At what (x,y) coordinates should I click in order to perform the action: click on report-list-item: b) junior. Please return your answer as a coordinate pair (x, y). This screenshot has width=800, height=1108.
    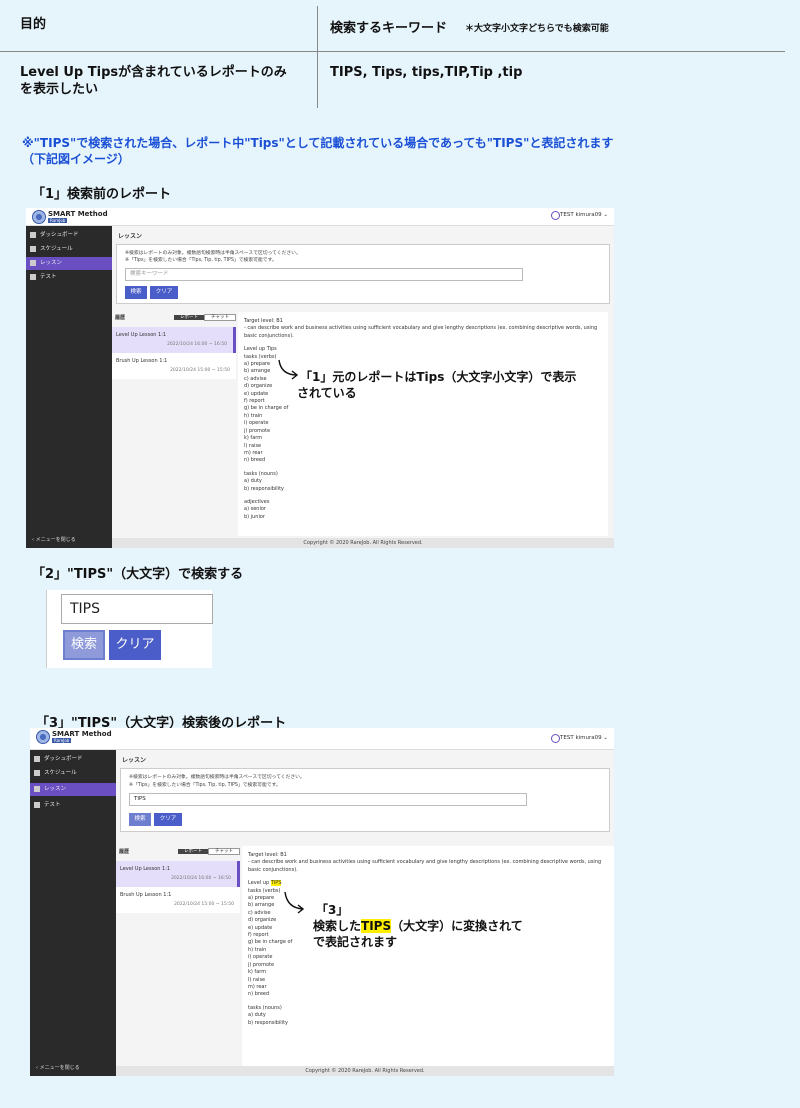
    Looking at the image, I should click on (254, 516).